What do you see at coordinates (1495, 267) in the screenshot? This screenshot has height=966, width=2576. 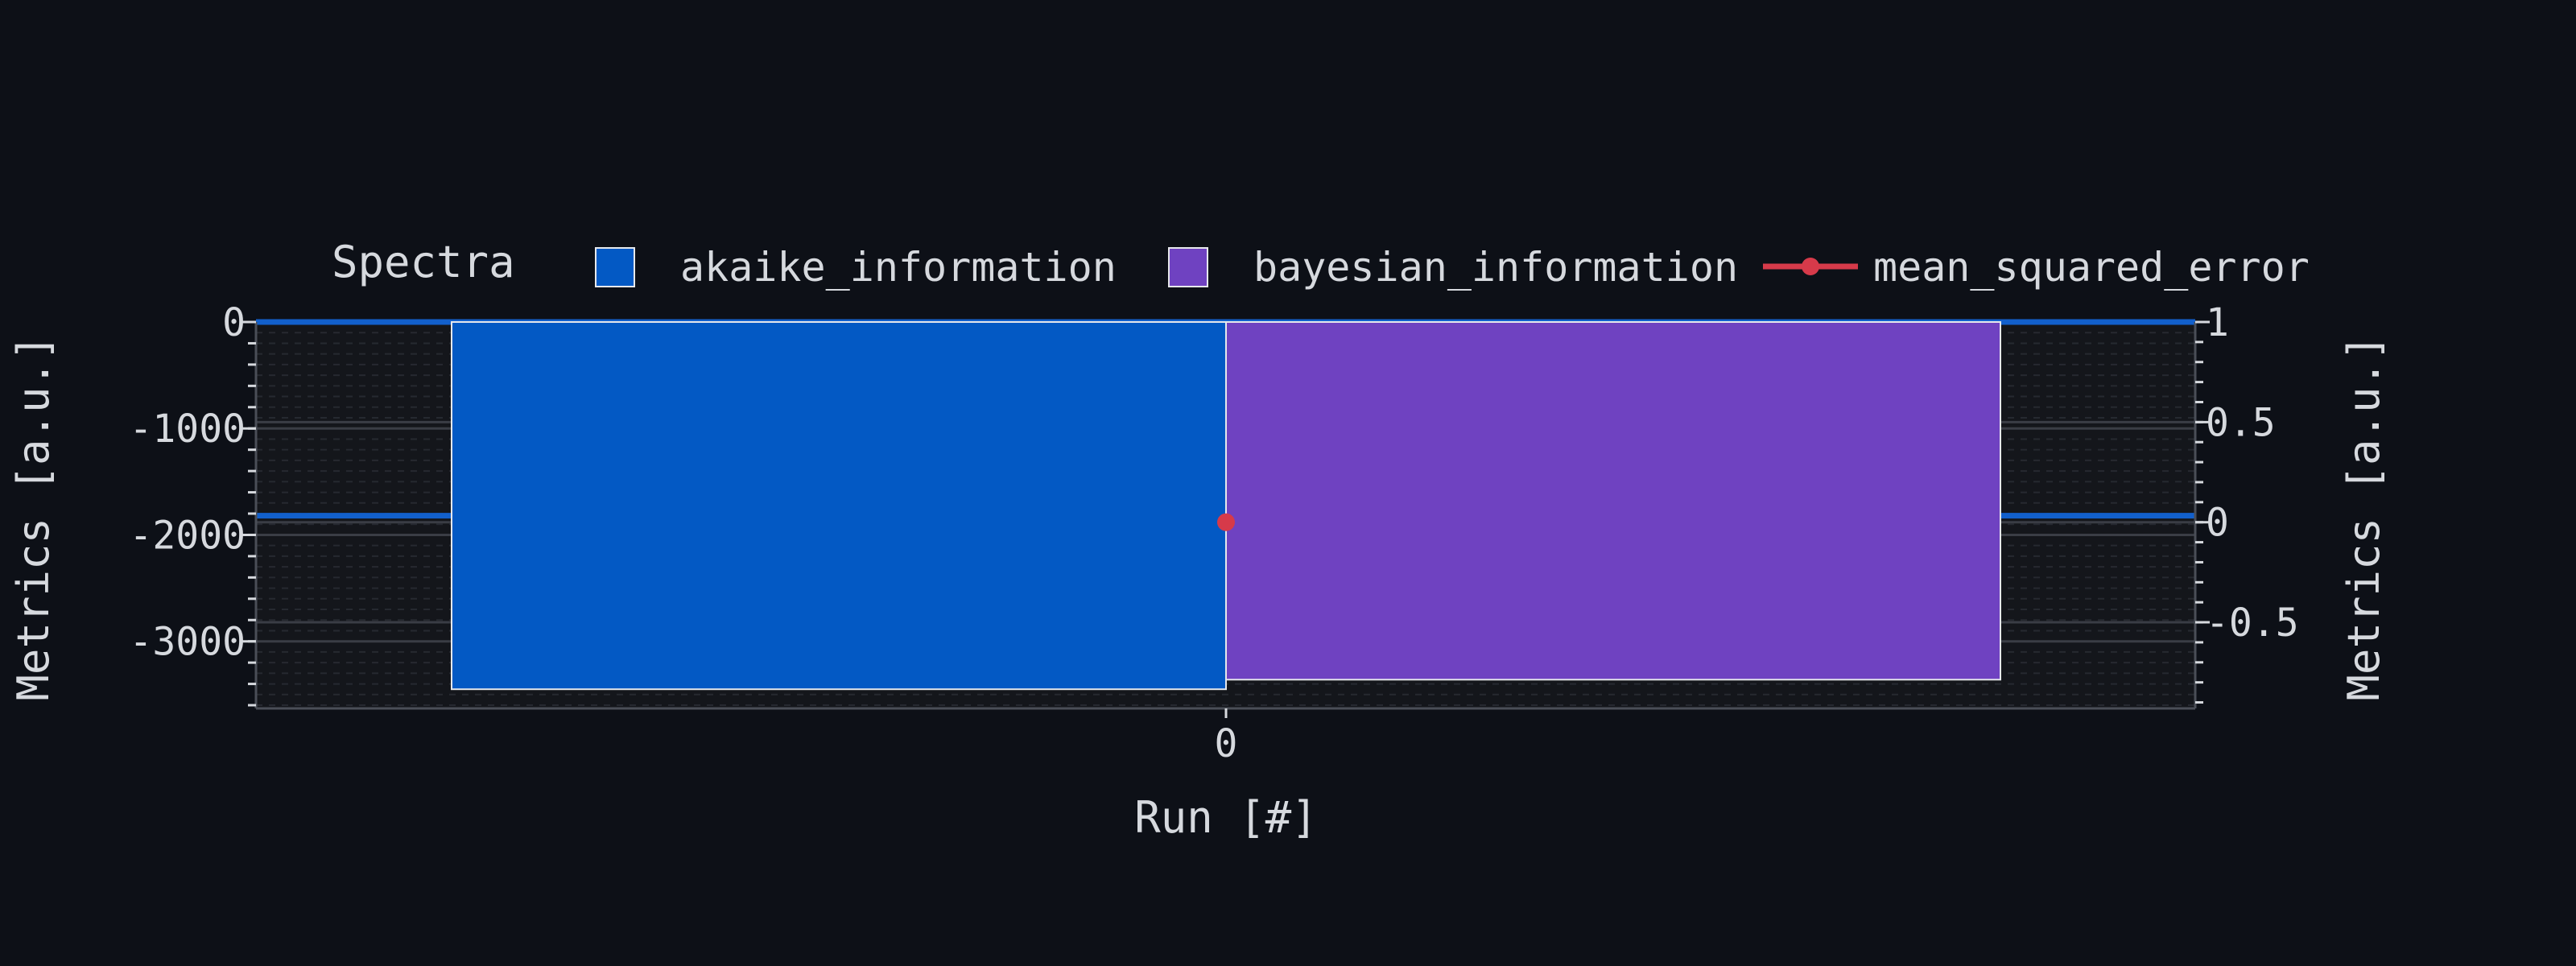 I see `legend-label-bayesian-information: bayesian_information` at bounding box center [1495, 267].